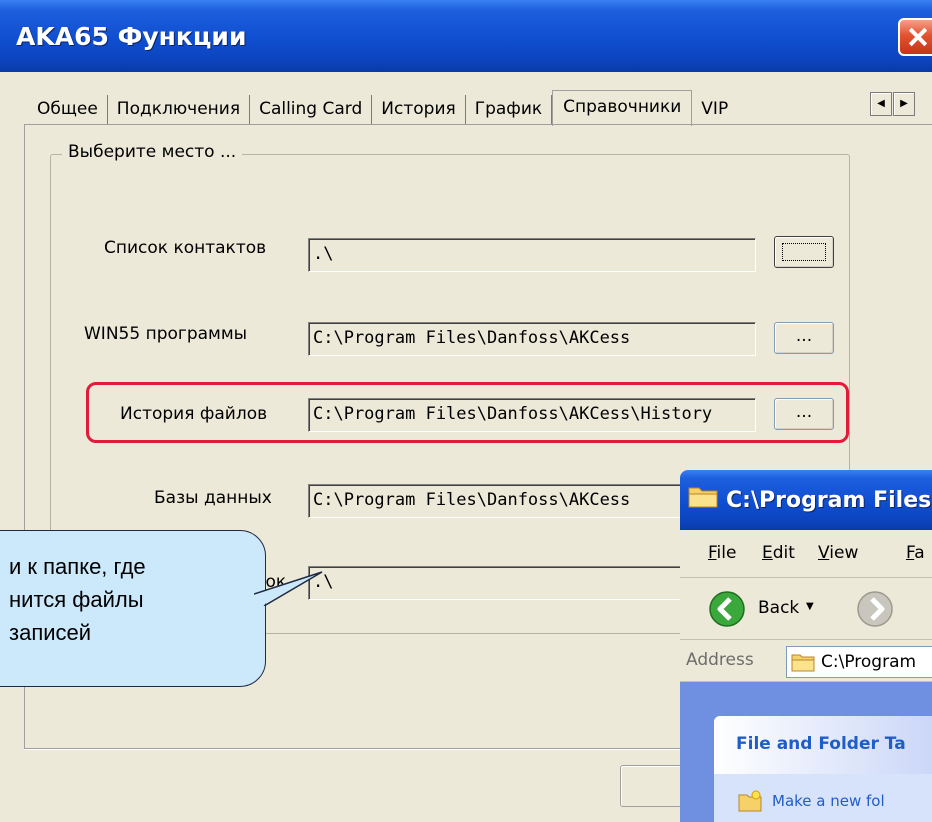 This screenshot has height=822, width=932. Describe the element at coordinates (767, 553) in the screenshot. I see `menu-edit-accel: E` at that location.